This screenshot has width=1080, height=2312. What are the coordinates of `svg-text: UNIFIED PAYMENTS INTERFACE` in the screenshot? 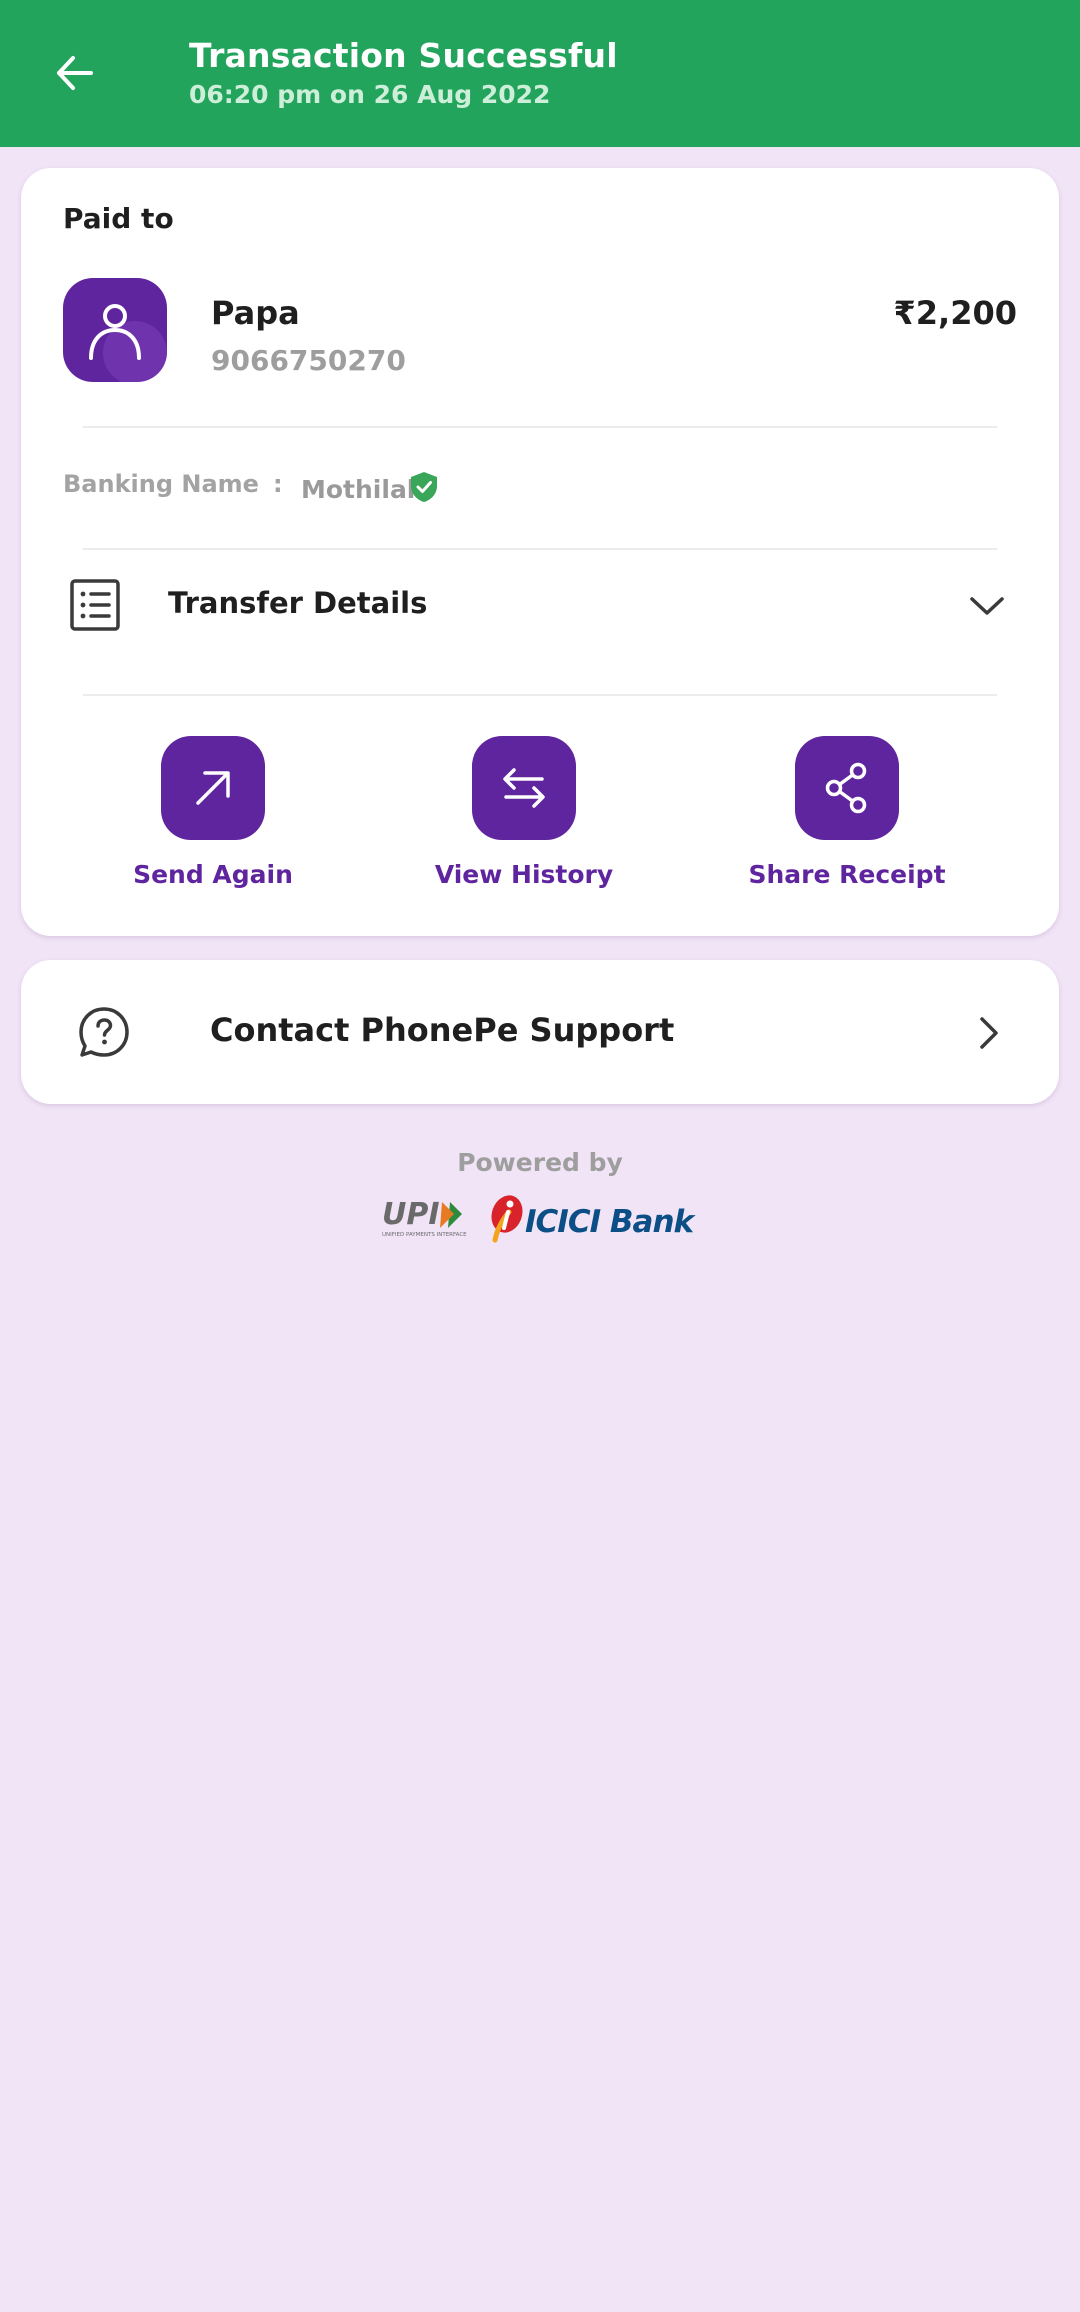 It's located at (424, 1235).